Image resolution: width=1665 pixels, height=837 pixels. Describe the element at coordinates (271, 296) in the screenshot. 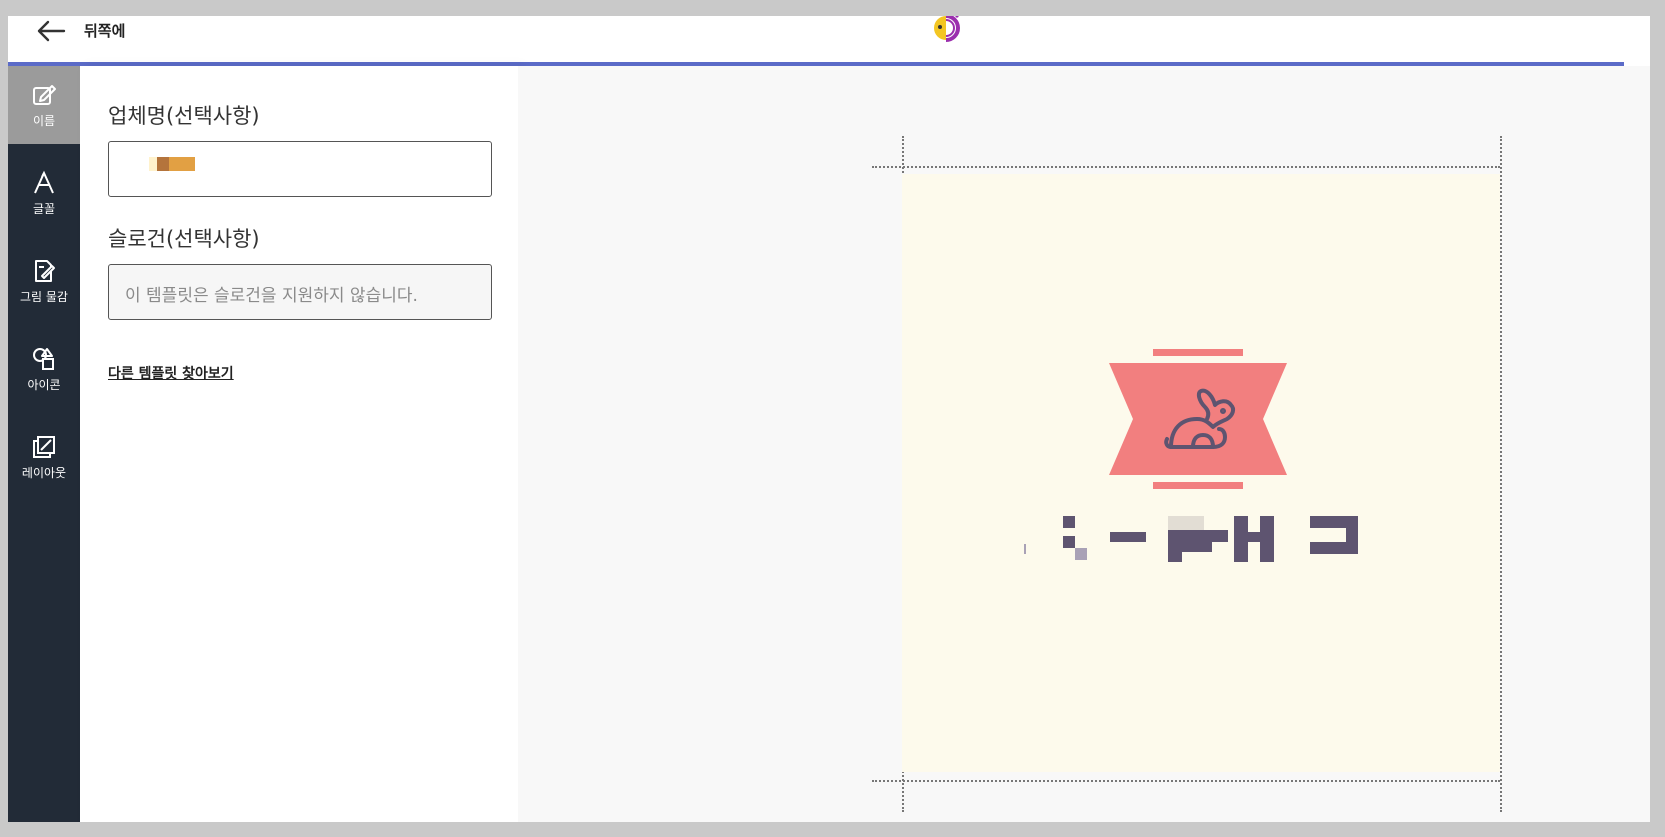

I see `slogan-placeholder: 이 템플릿은 슬로건을 지원하지 않습니다.` at that location.